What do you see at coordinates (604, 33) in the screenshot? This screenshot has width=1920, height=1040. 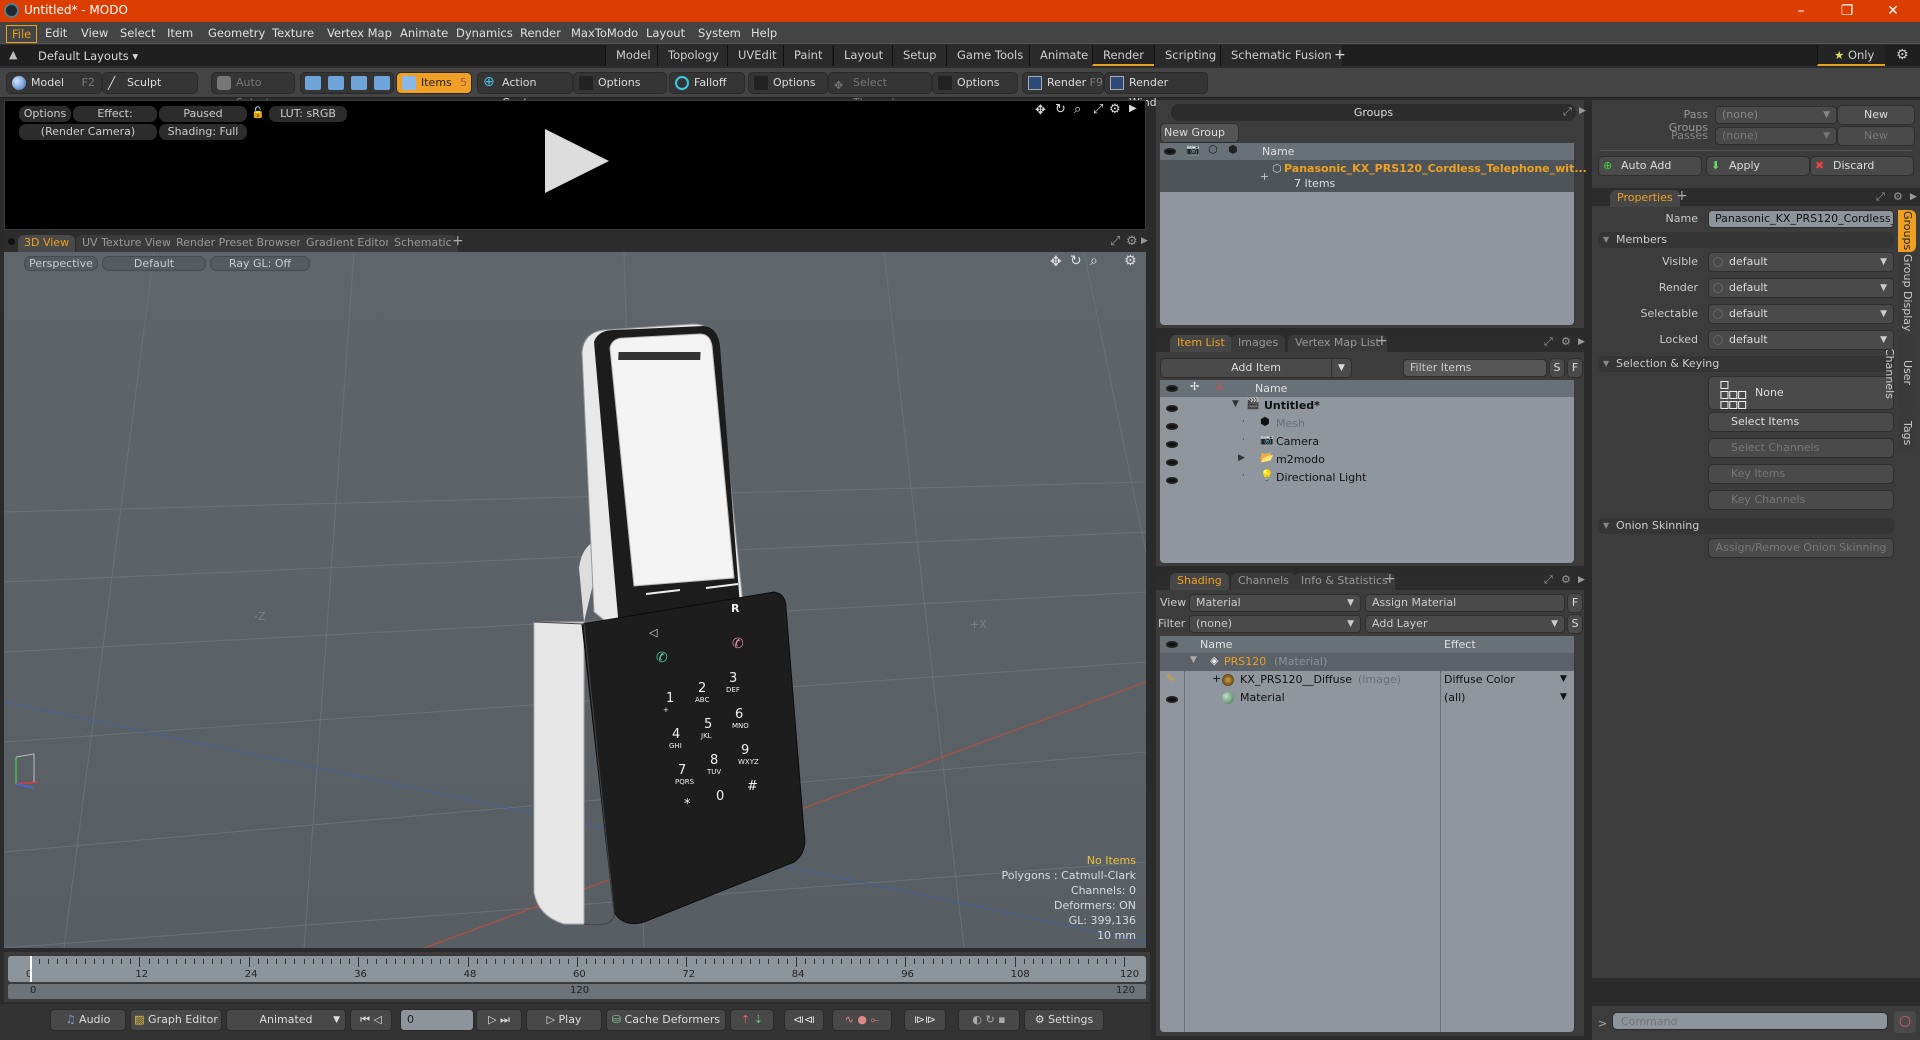 I see `menu-maxtomodo: MaxToModo` at bounding box center [604, 33].